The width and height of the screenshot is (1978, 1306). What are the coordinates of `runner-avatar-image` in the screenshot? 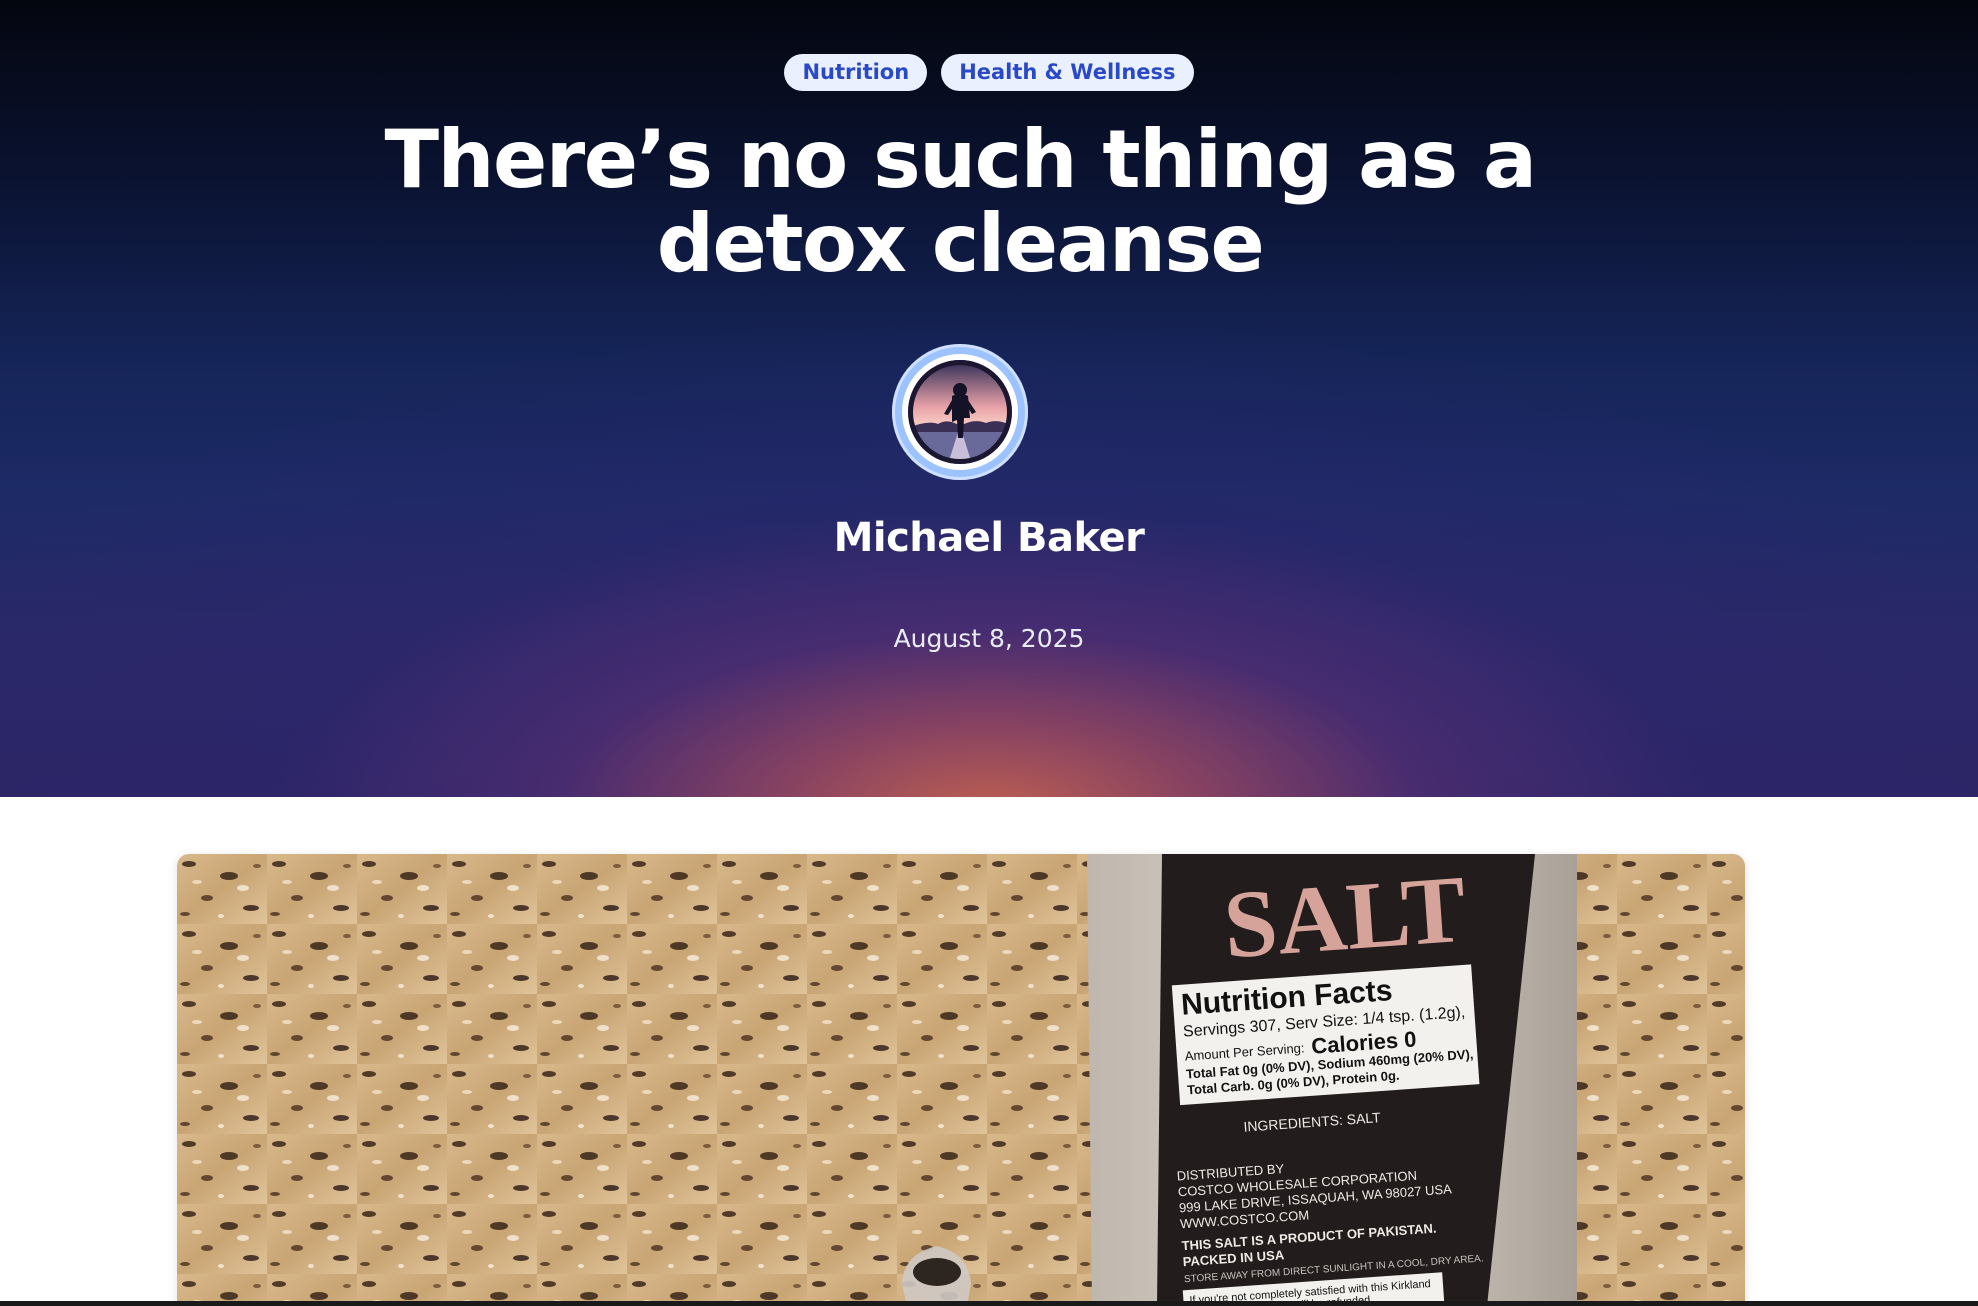 It's located at (960, 412).